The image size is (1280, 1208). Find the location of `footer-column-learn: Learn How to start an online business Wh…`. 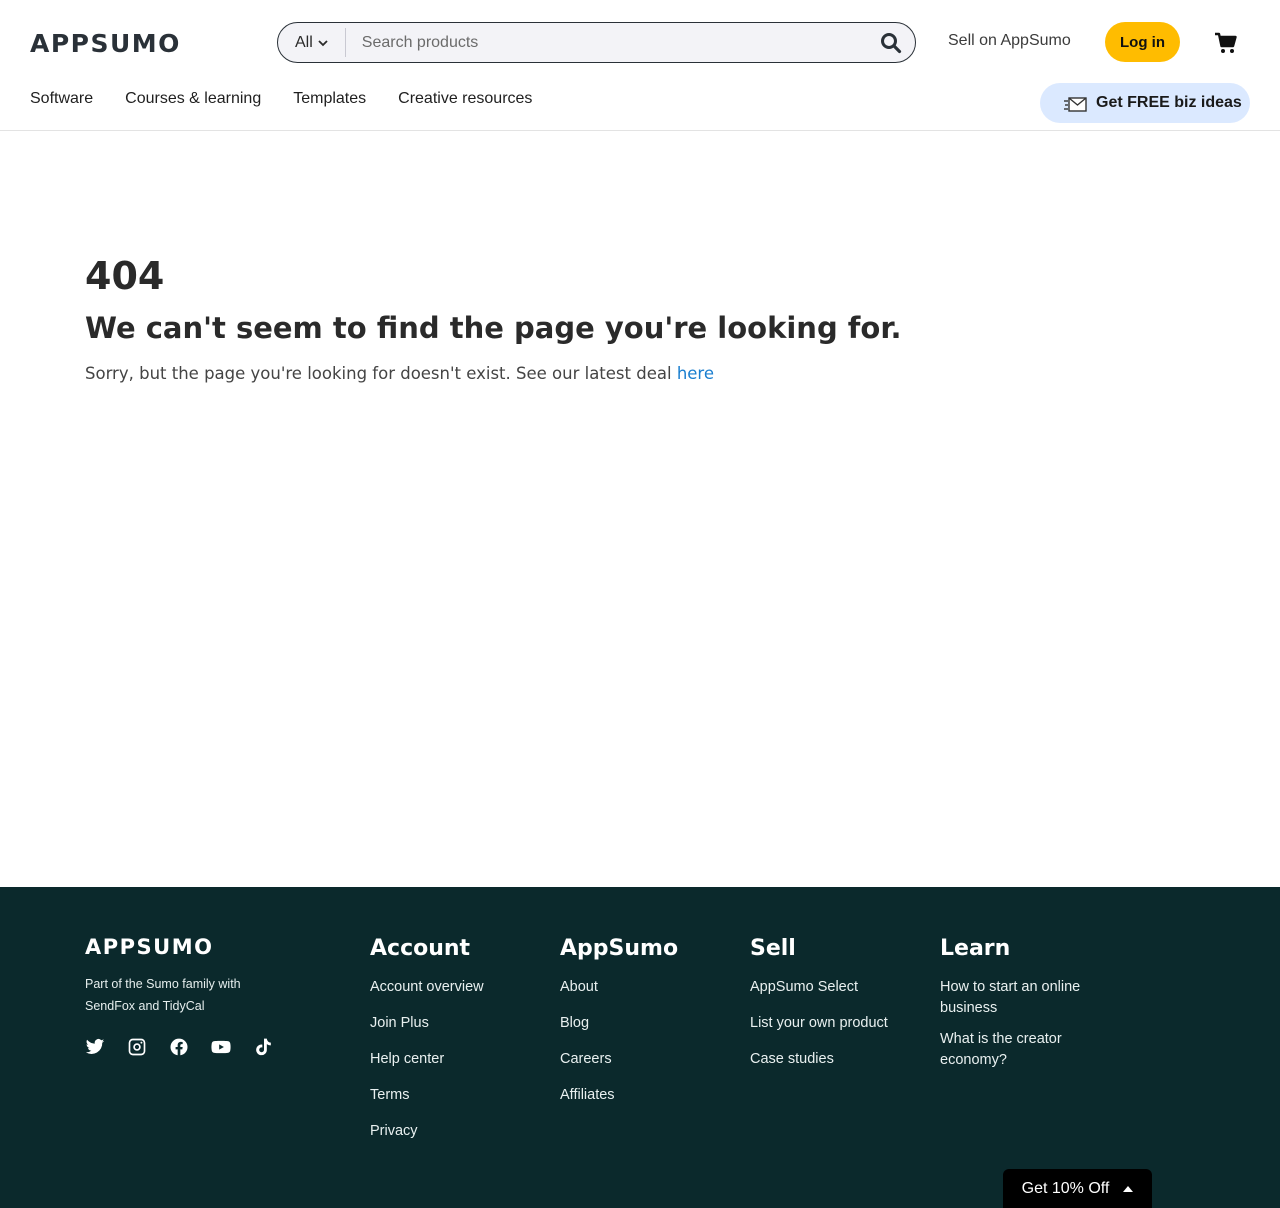

footer-column-learn: Learn How to start an online business Wh… is located at coordinates (1025, 1008).